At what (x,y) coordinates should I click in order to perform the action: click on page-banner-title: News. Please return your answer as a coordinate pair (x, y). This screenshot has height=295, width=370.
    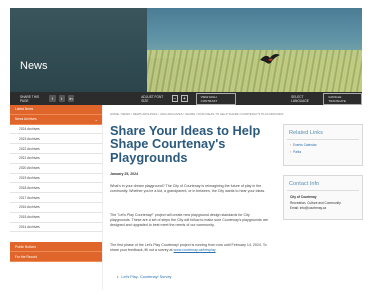
    Looking at the image, I should click on (34, 66).